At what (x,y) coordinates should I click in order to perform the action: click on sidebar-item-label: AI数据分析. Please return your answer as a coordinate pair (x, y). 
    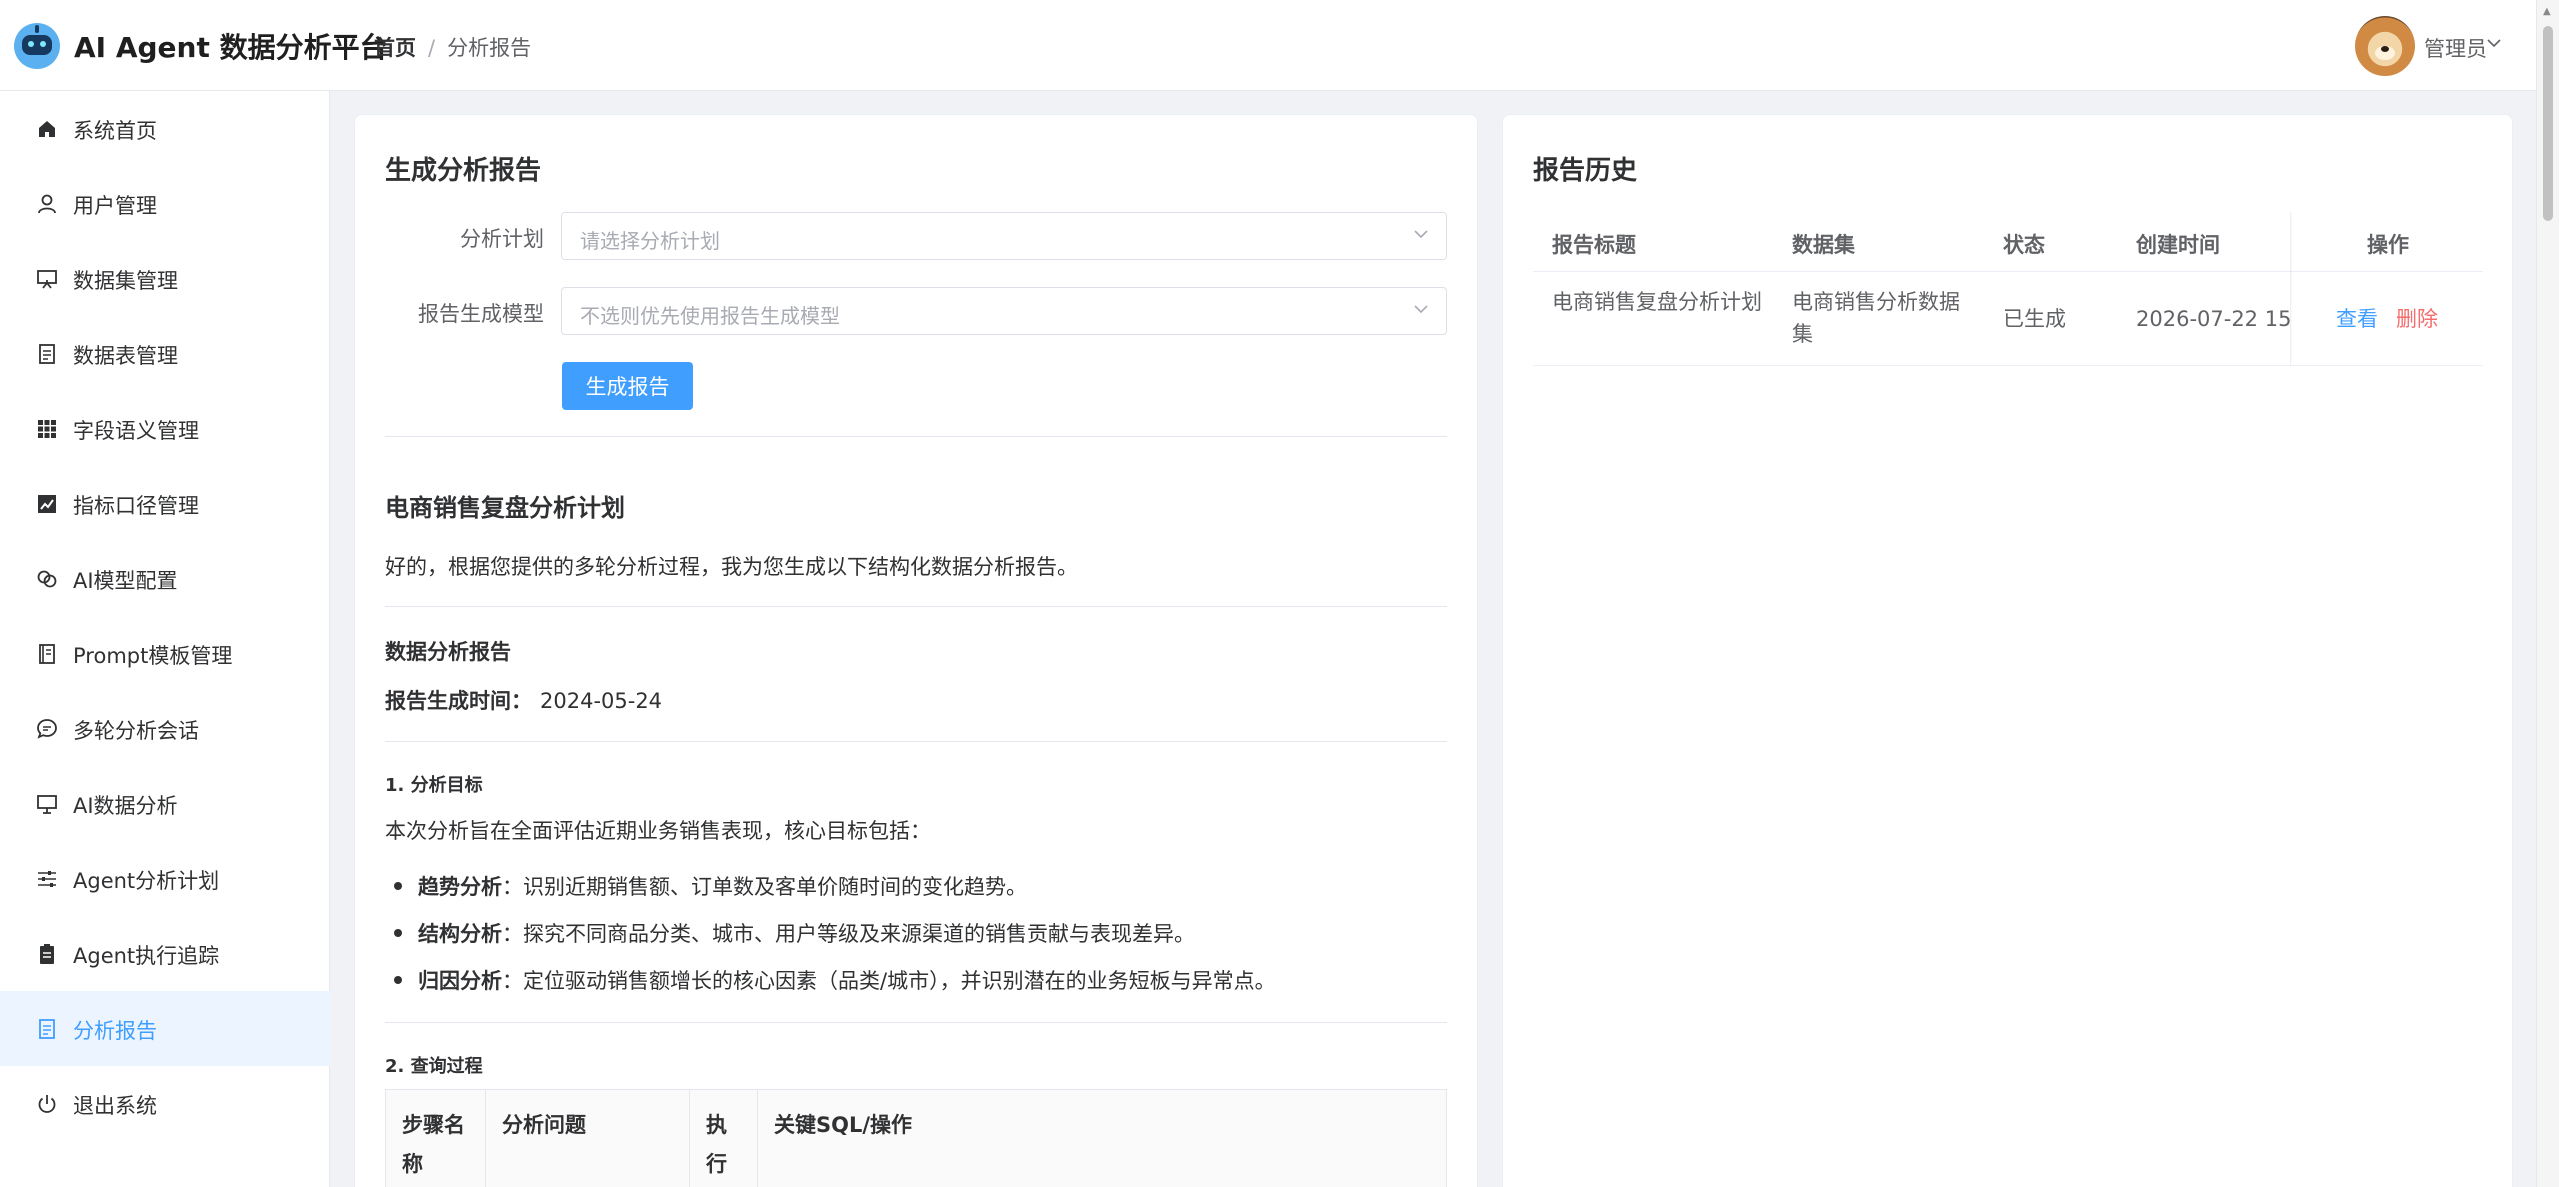
    Looking at the image, I should click on (125, 806).